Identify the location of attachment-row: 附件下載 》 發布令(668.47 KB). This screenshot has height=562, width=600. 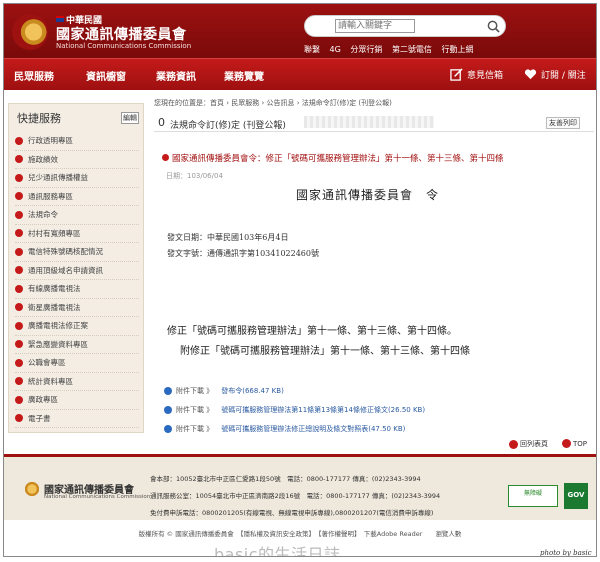
(224, 391).